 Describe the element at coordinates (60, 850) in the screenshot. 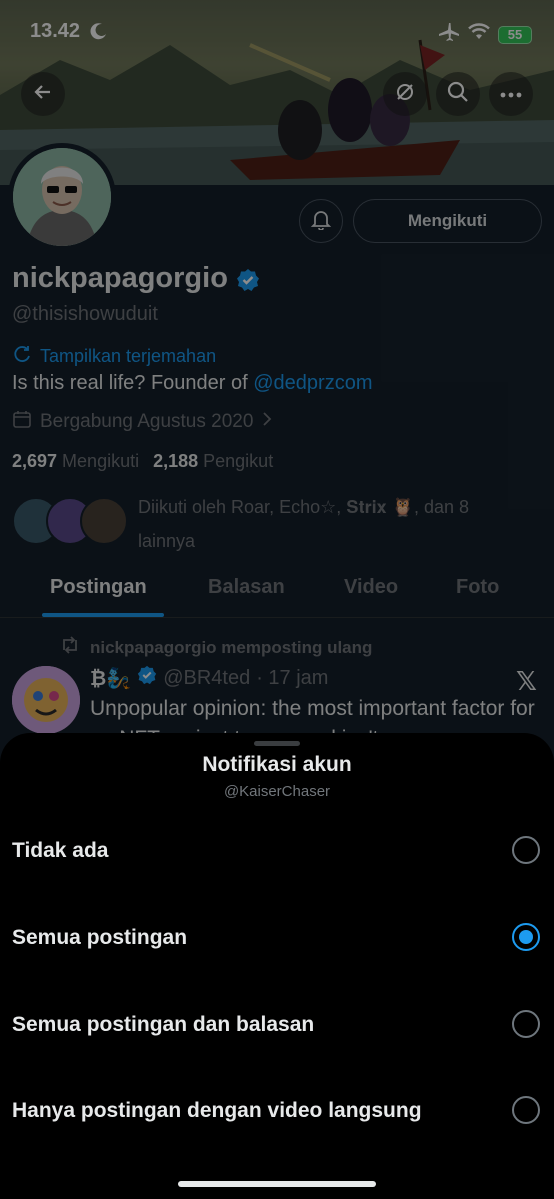

I see `option-label: Tidak ada` at that location.